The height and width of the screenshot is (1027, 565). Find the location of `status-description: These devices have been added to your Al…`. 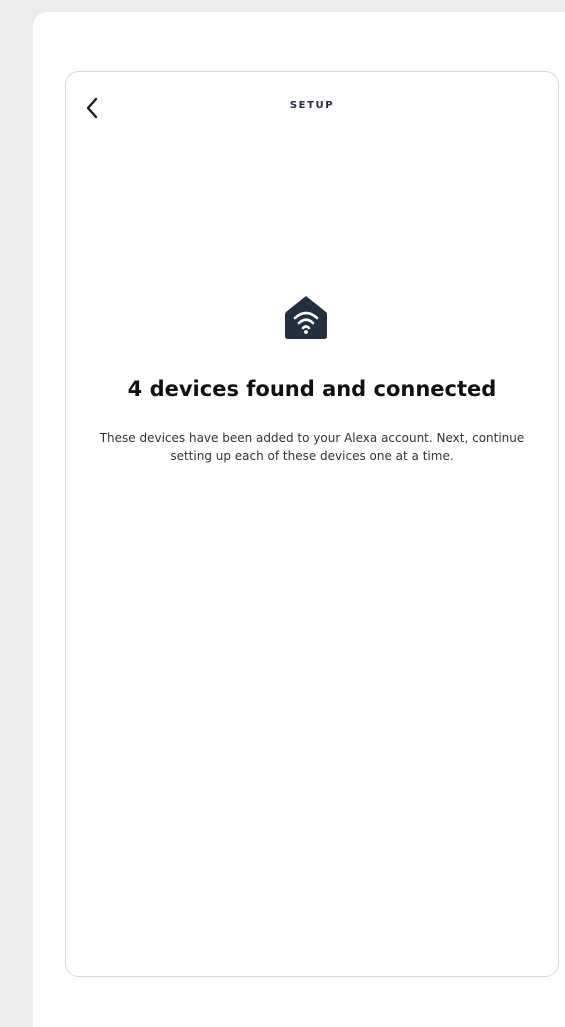

status-description: These devices have been added to your Al… is located at coordinates (312, 447).